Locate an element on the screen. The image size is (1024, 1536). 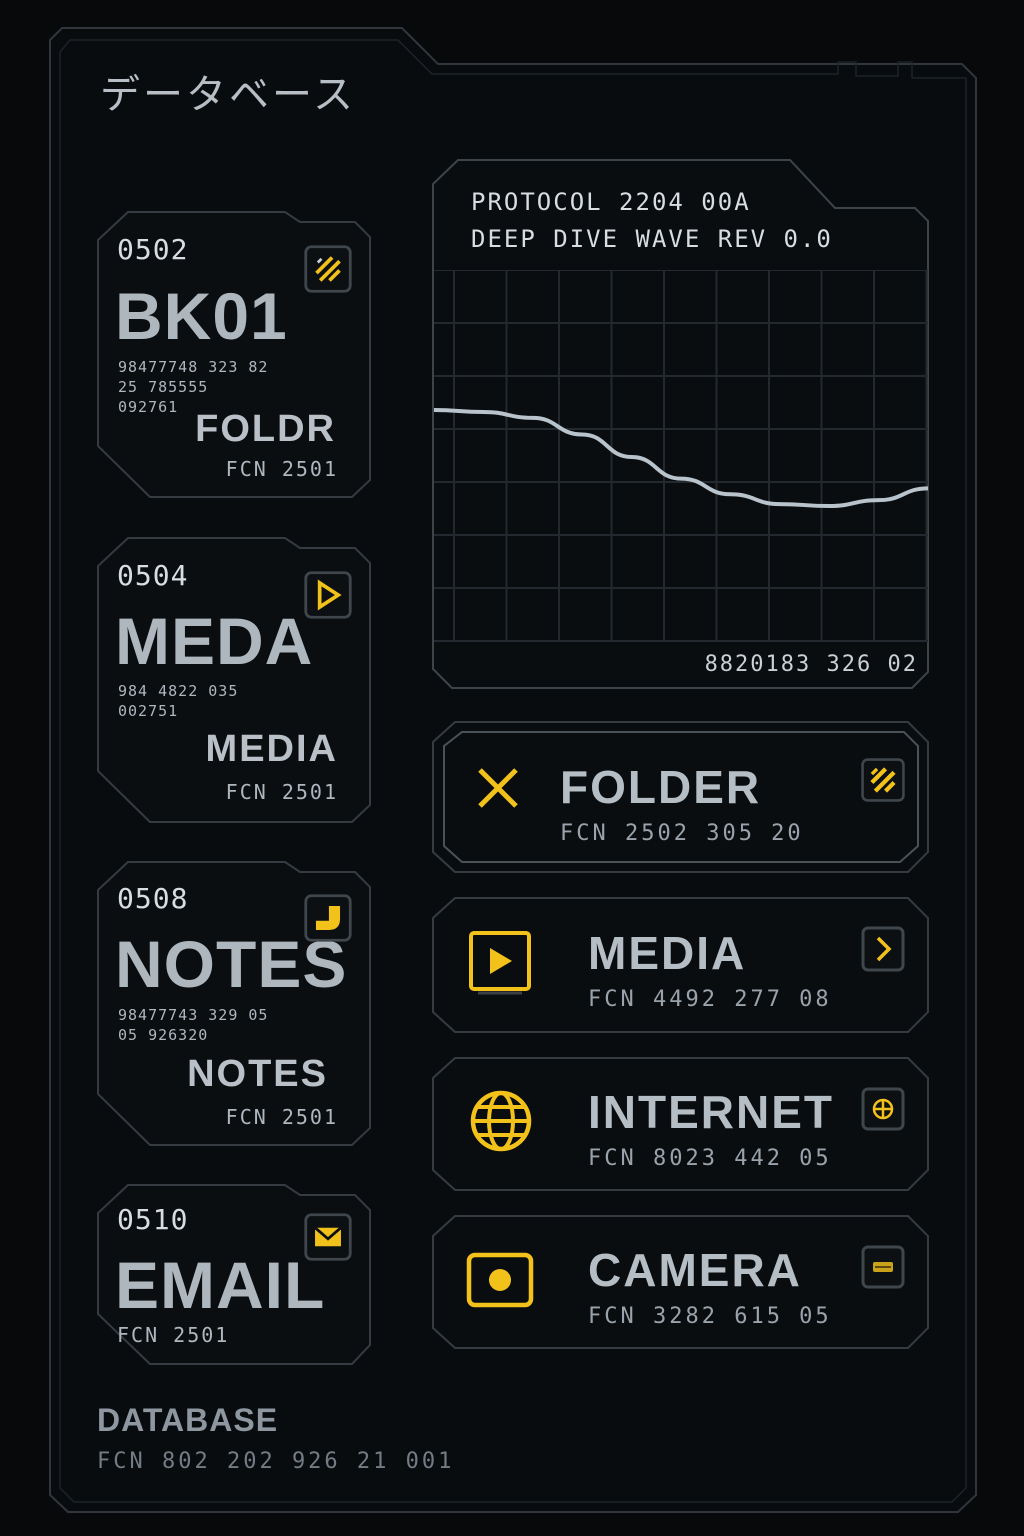
chart-footer-code: 8820183 326 02 is located at coordinates (811, 664).